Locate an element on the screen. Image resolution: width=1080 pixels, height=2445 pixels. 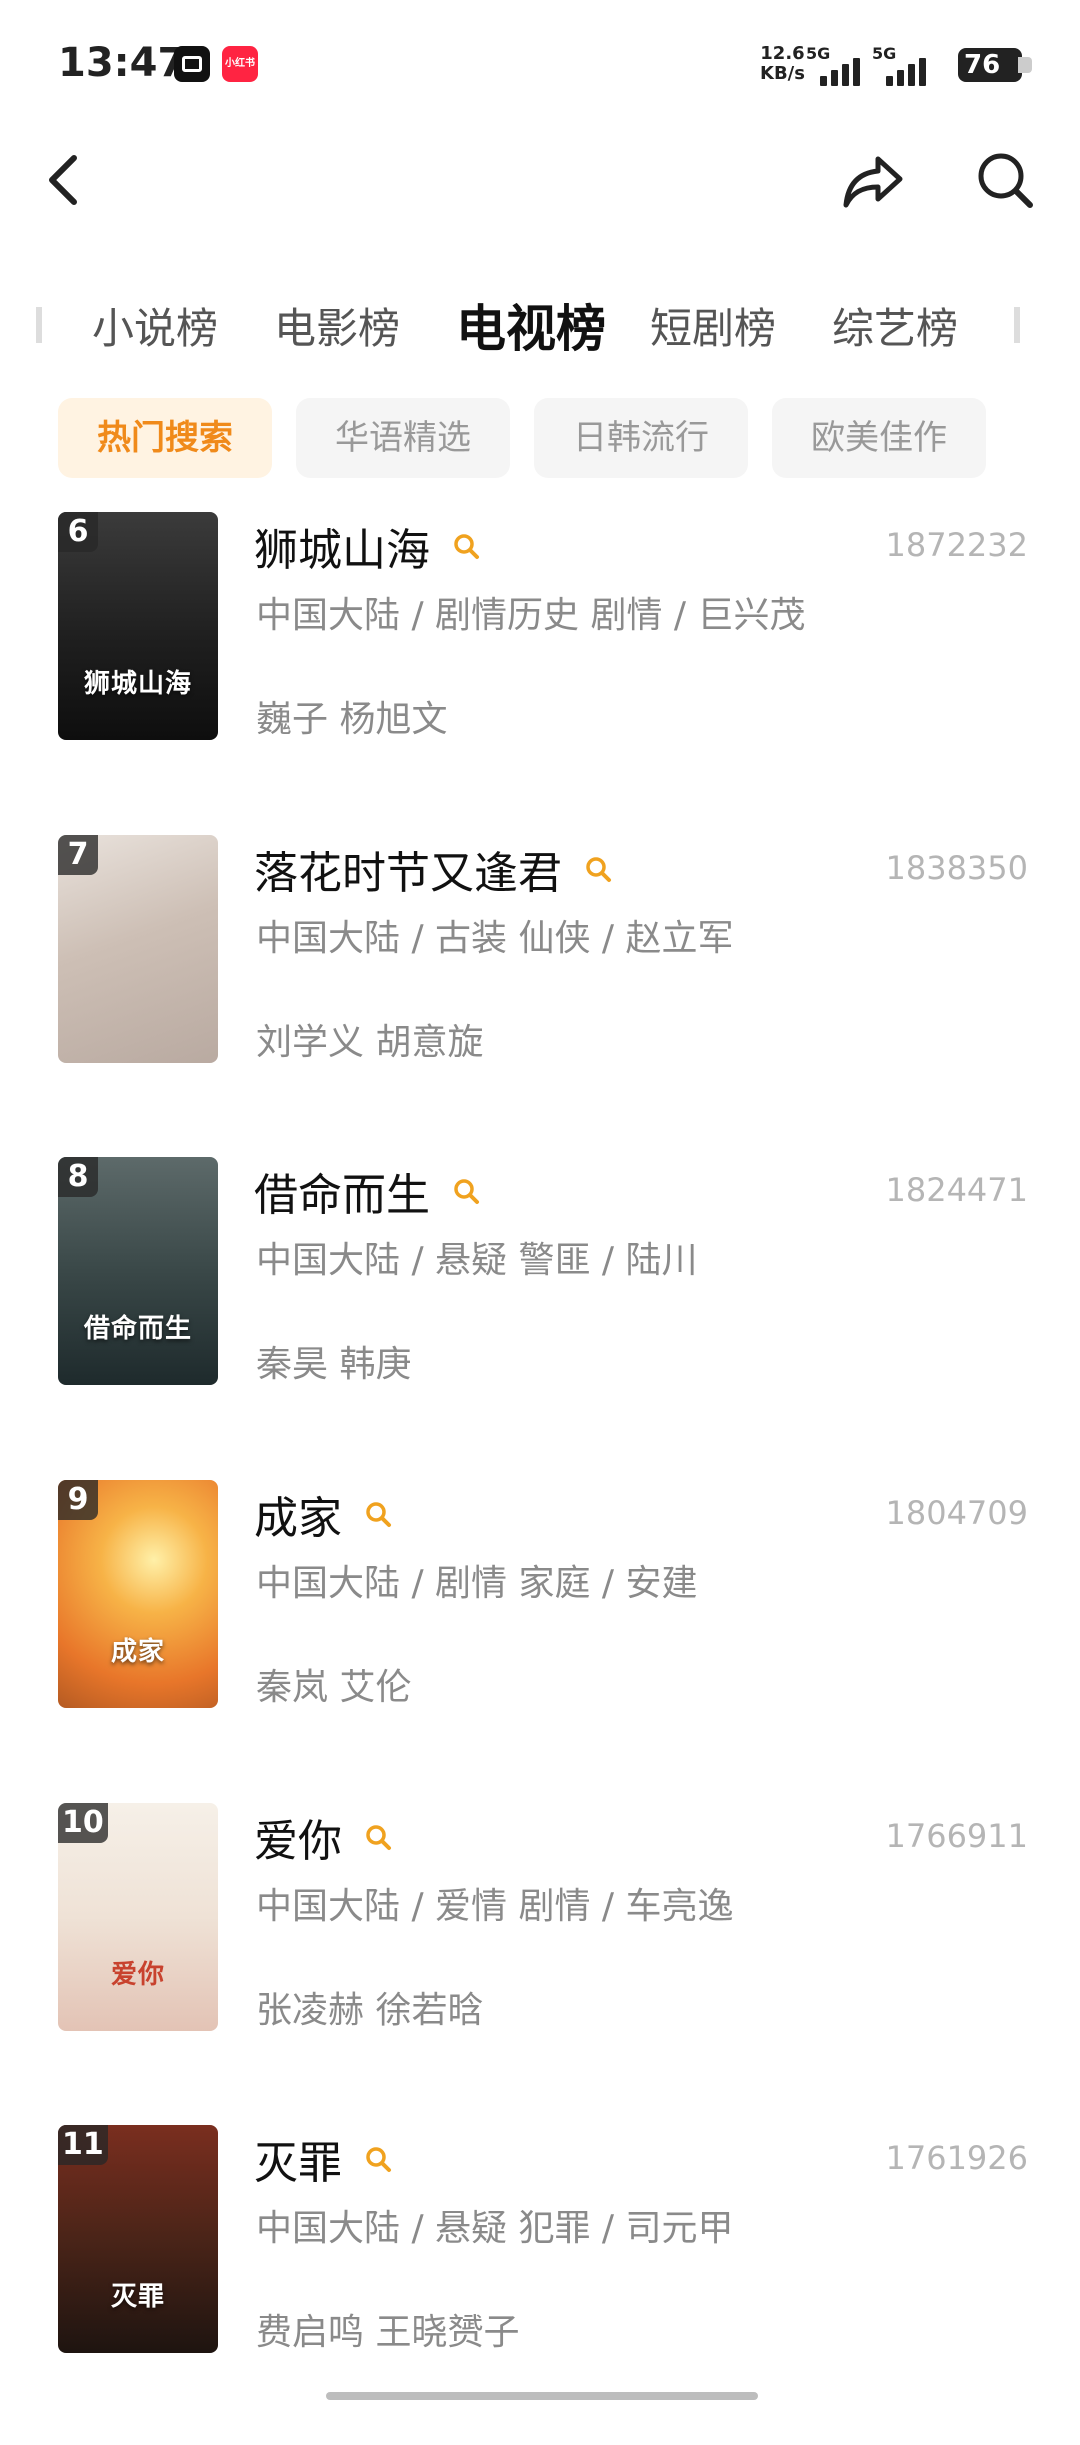
scroll-edge-left is located at coordinates (39, 325).